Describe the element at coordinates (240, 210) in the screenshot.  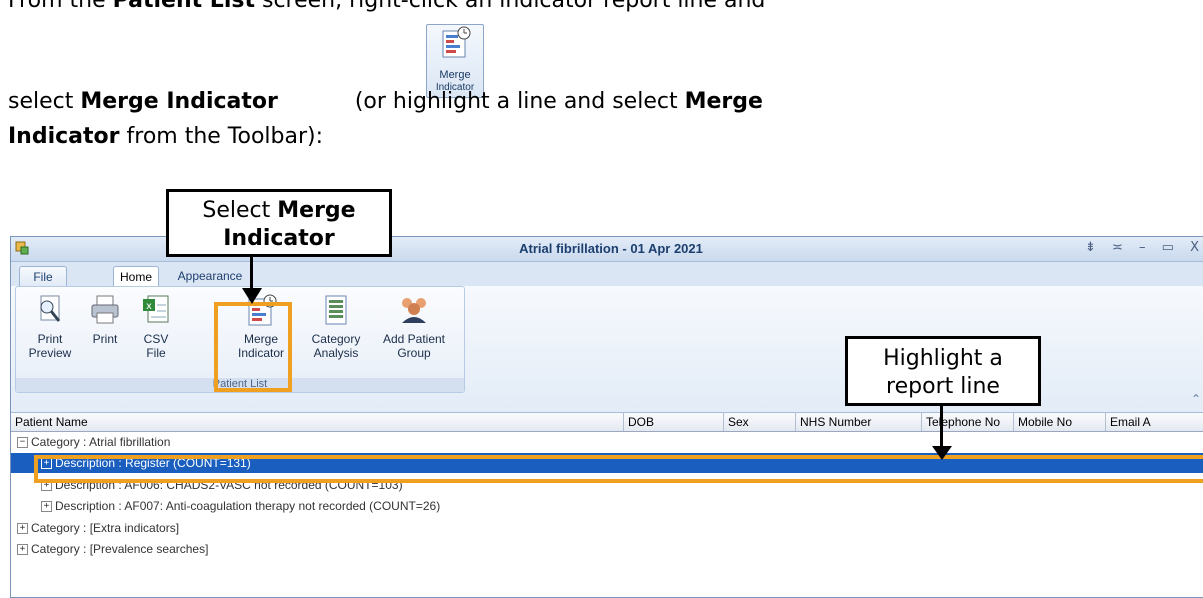
I see `callout-text: Select` at that location.